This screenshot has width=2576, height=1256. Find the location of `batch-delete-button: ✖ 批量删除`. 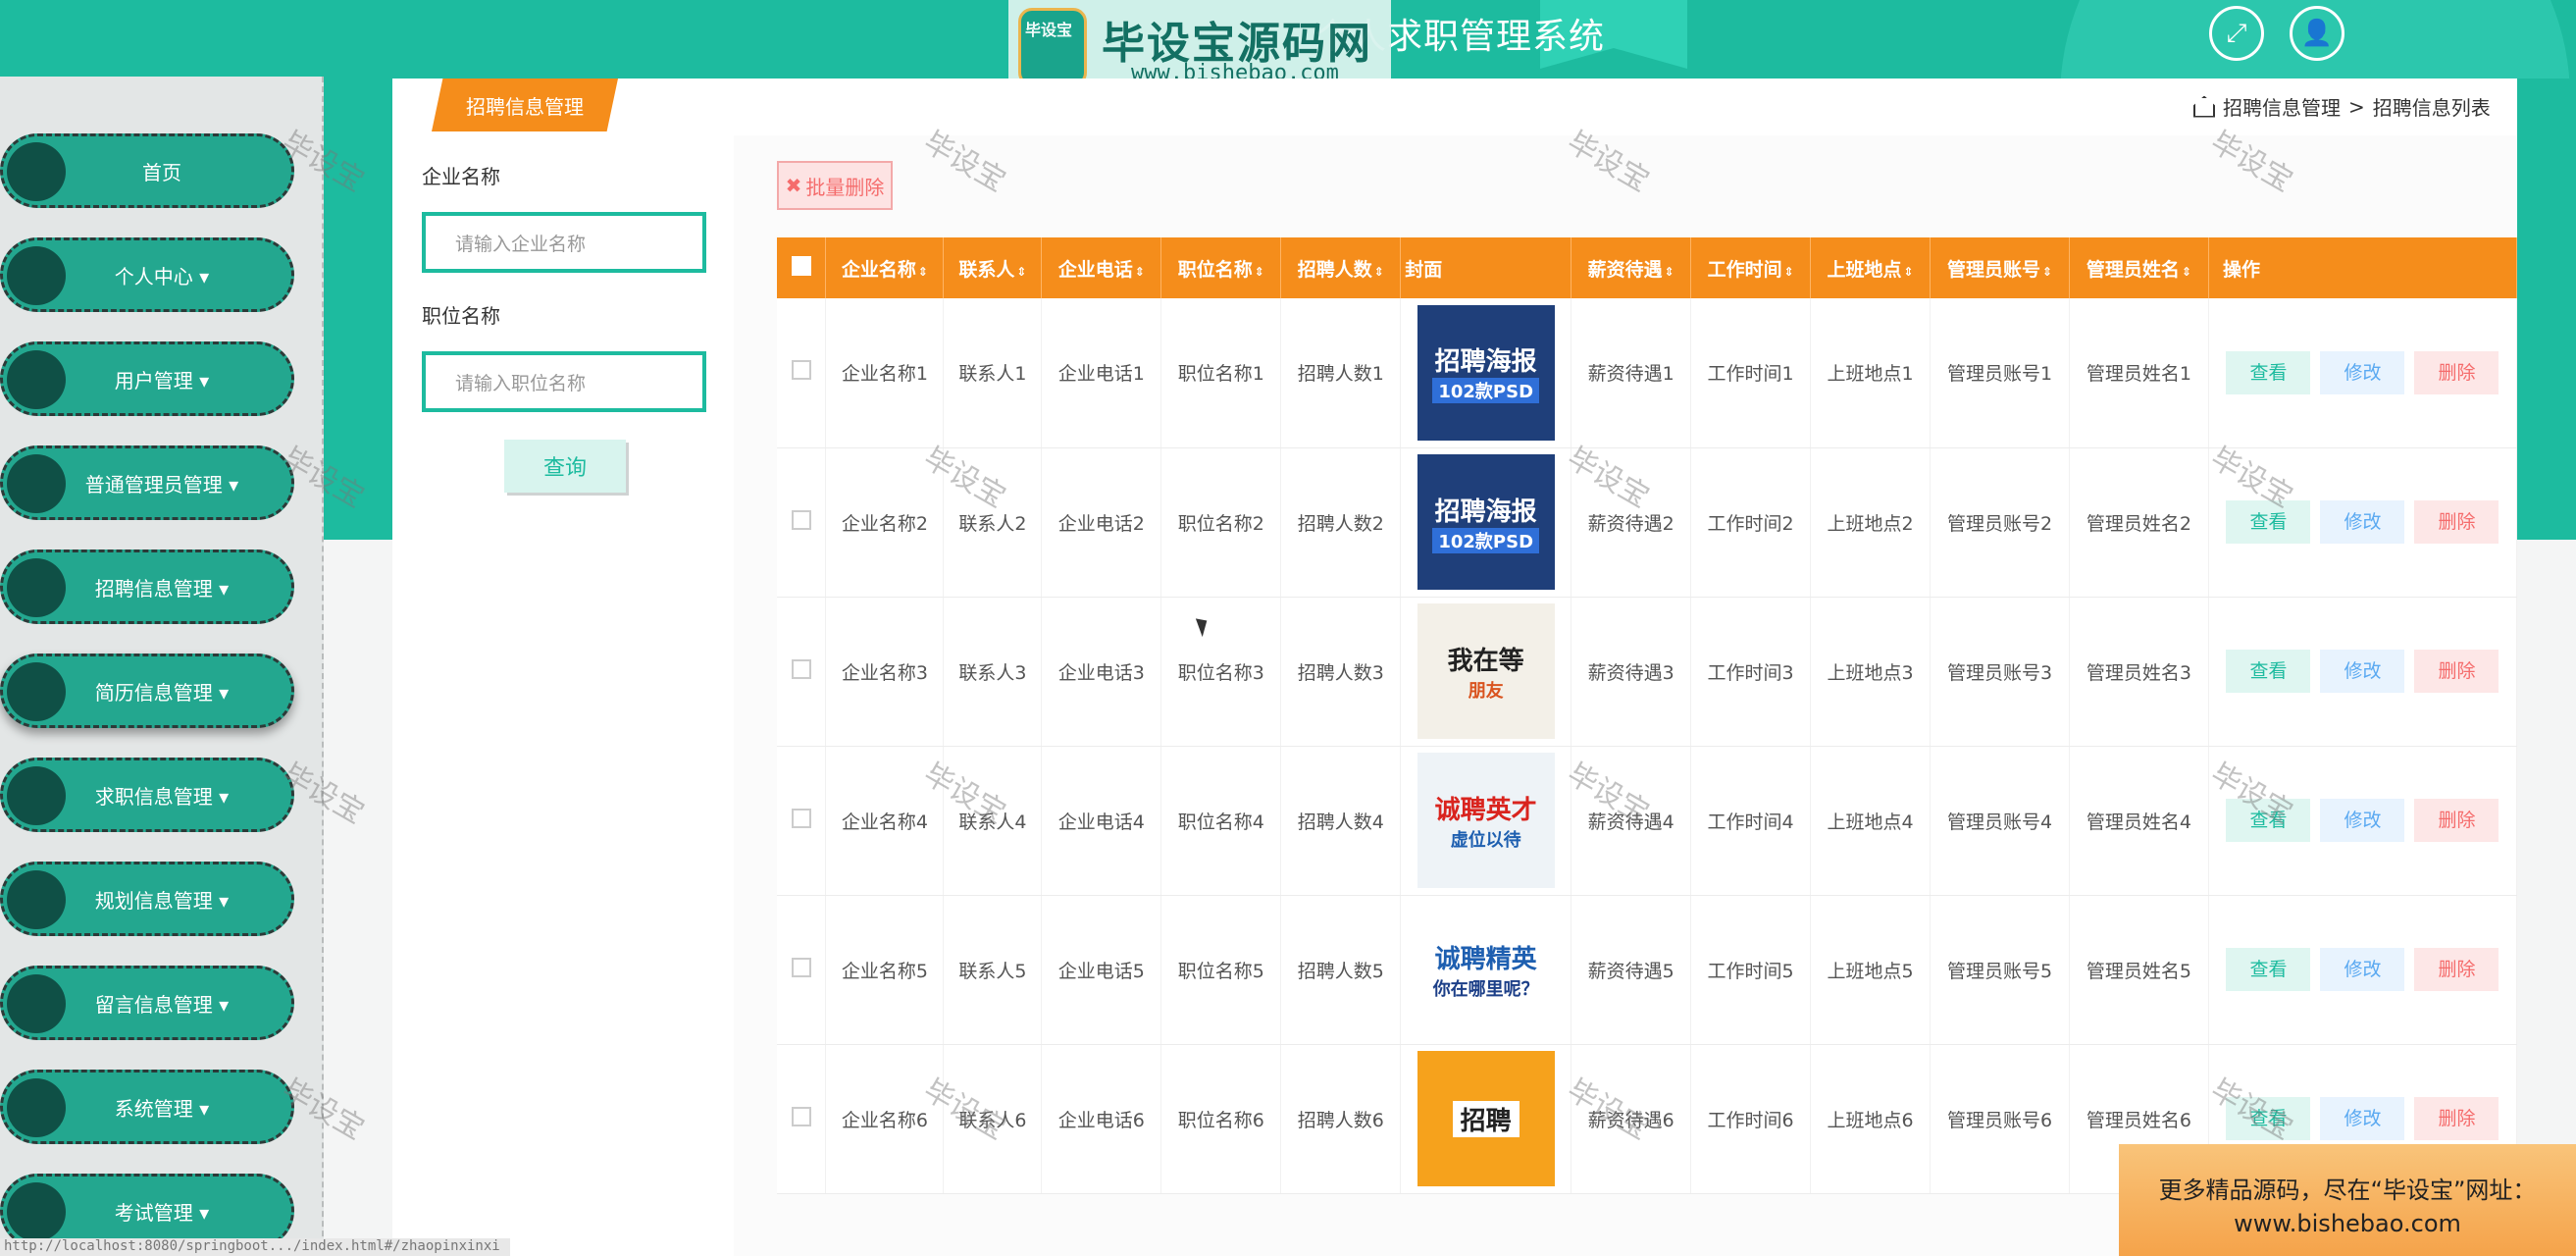

batch-delete-button: ✖ 批量删除 is located at coordinates (835, 185).